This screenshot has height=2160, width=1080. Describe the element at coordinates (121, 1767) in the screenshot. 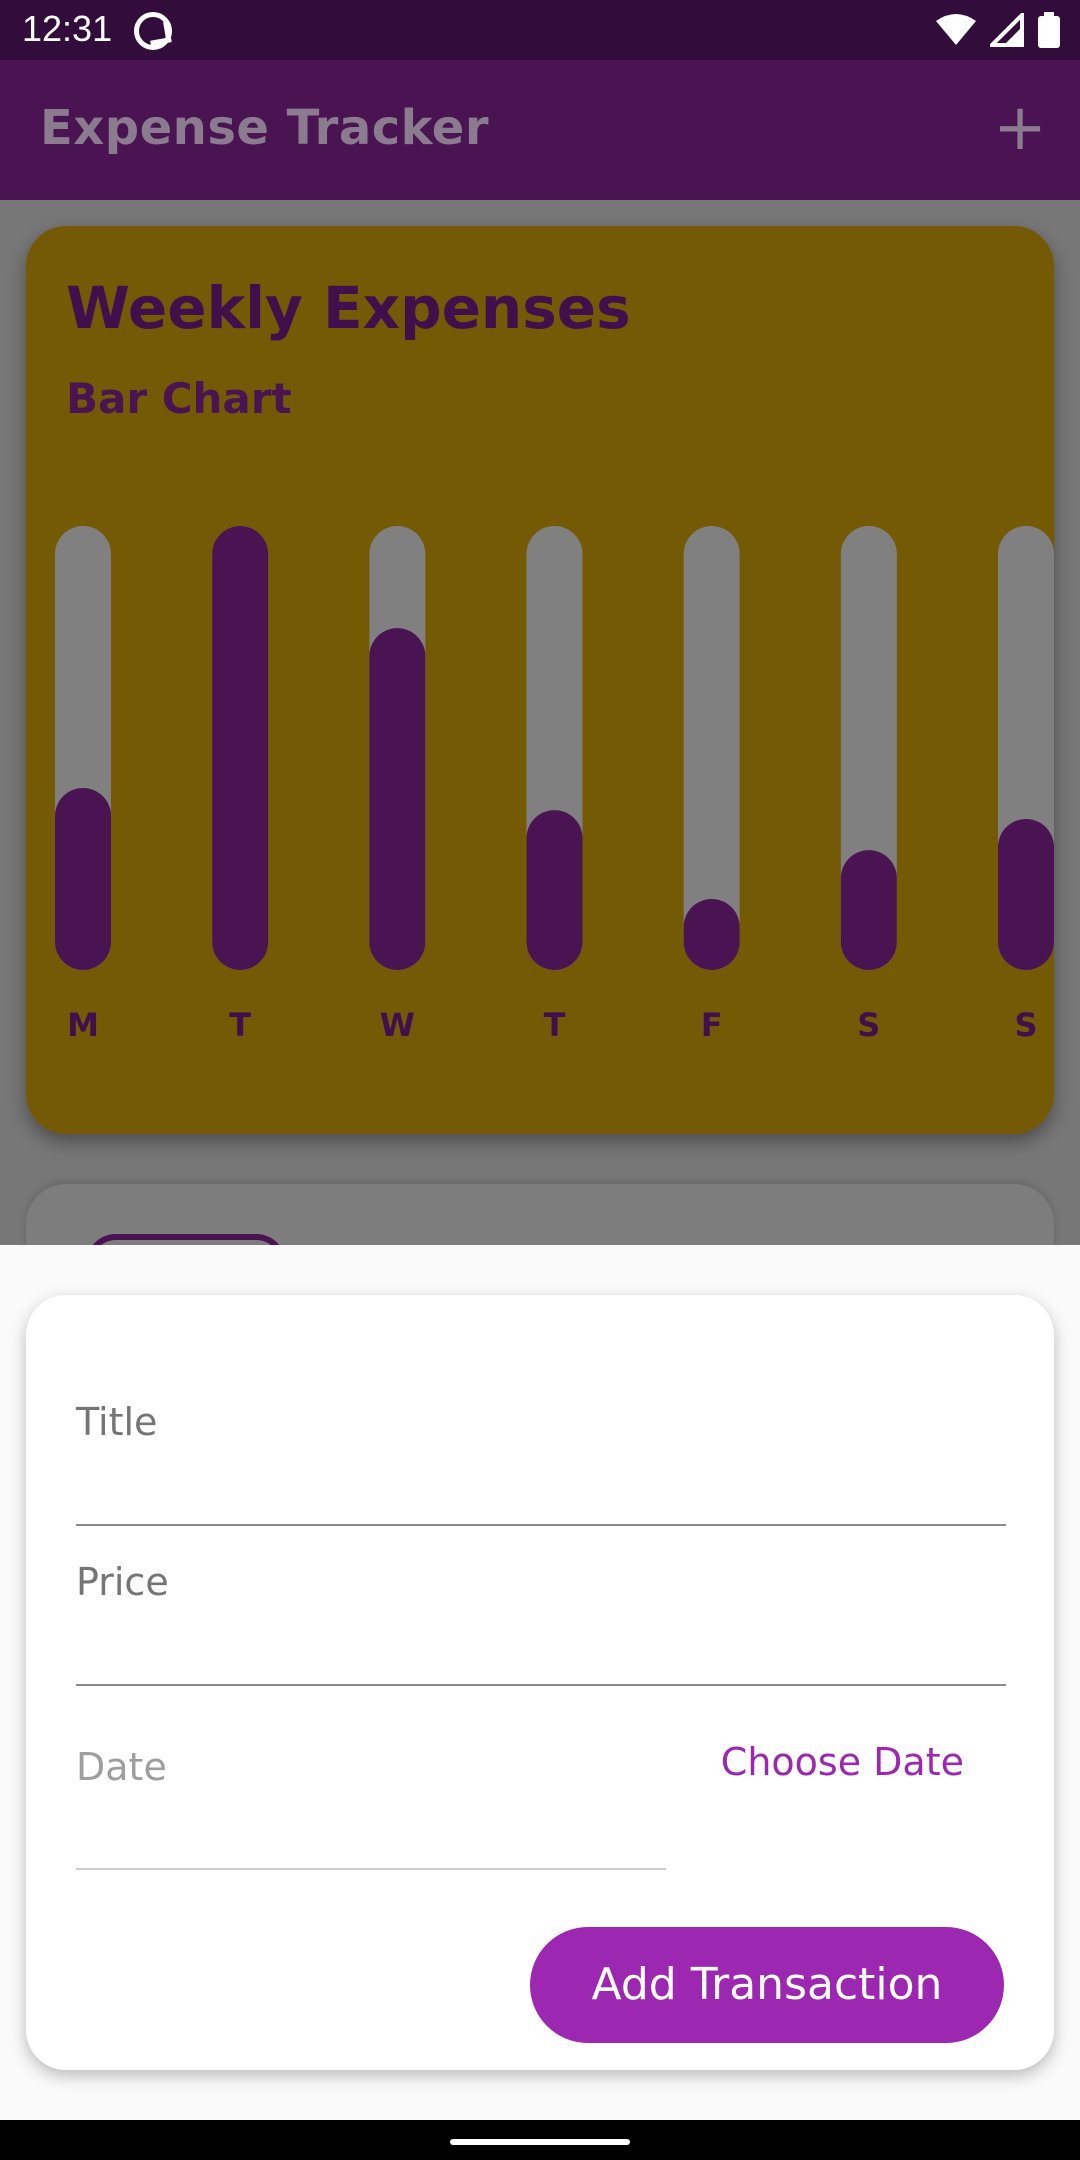

I see `date-placeholder: Date` at that location.